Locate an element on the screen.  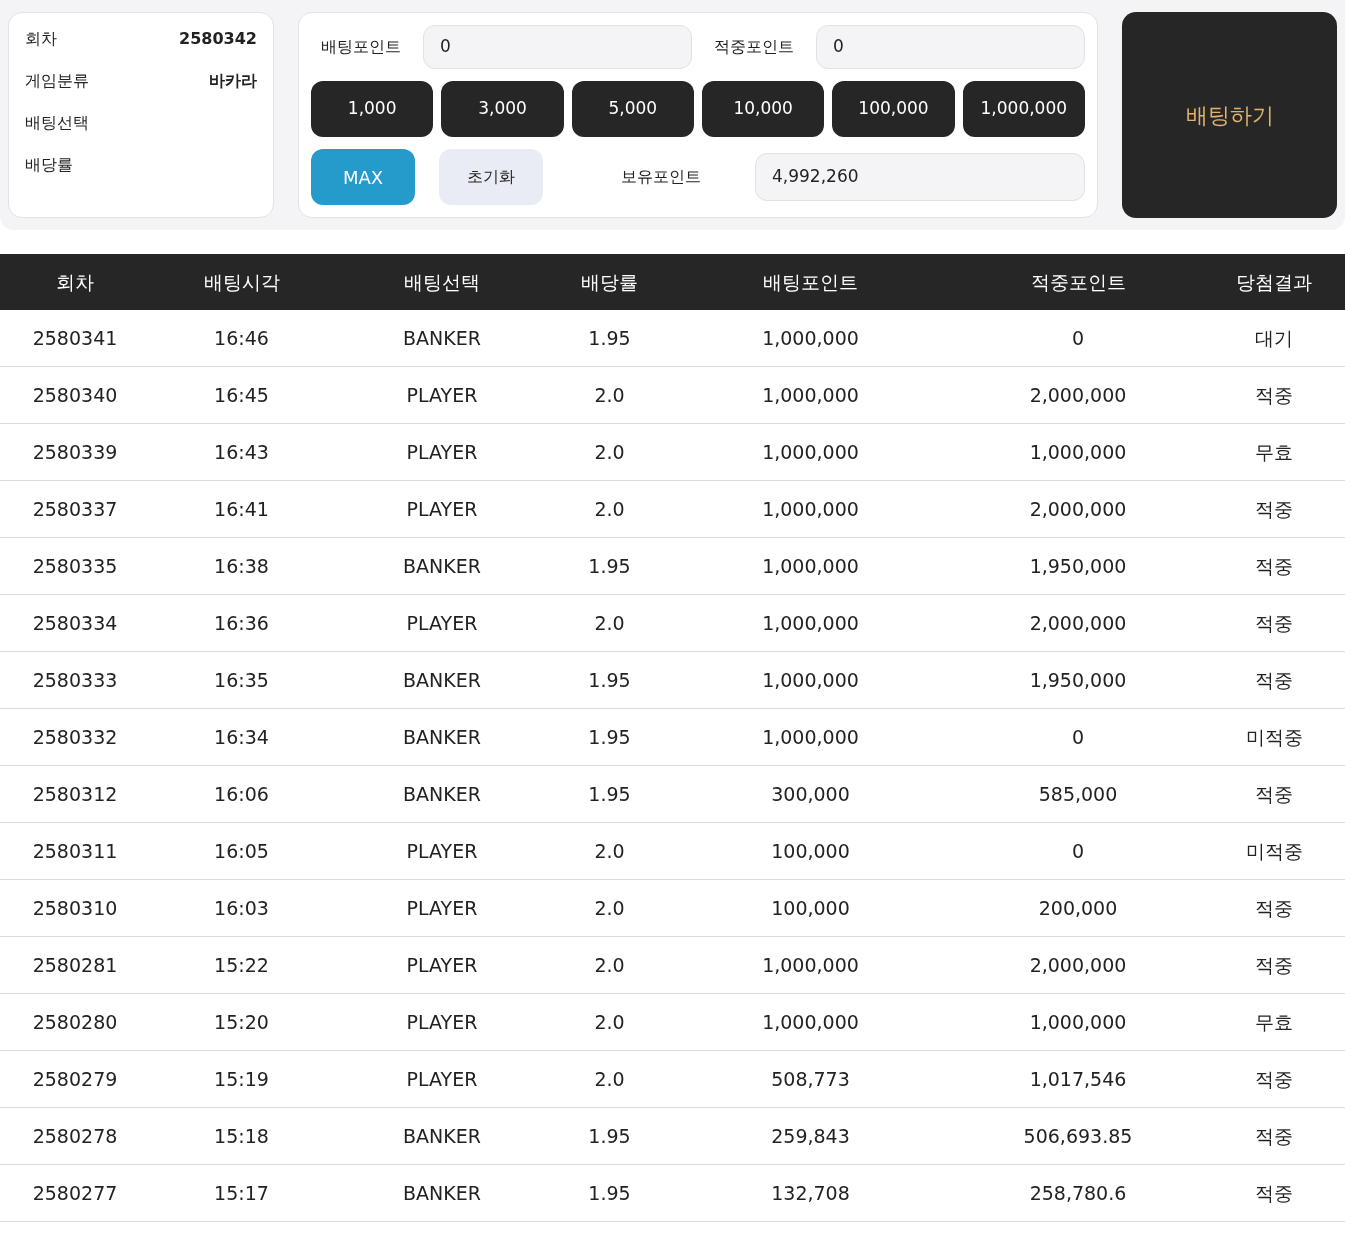
table-cell-text: 0 is located at coordinates (1078, 338).